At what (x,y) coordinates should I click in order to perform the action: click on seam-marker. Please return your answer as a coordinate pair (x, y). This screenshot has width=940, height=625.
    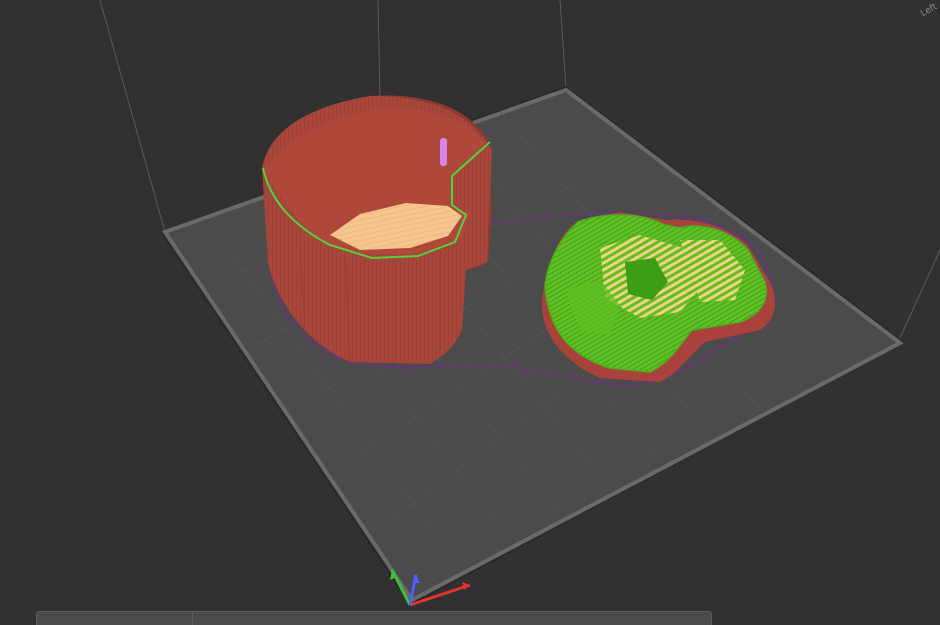
    Looking at the image, I should click on (443, 152).